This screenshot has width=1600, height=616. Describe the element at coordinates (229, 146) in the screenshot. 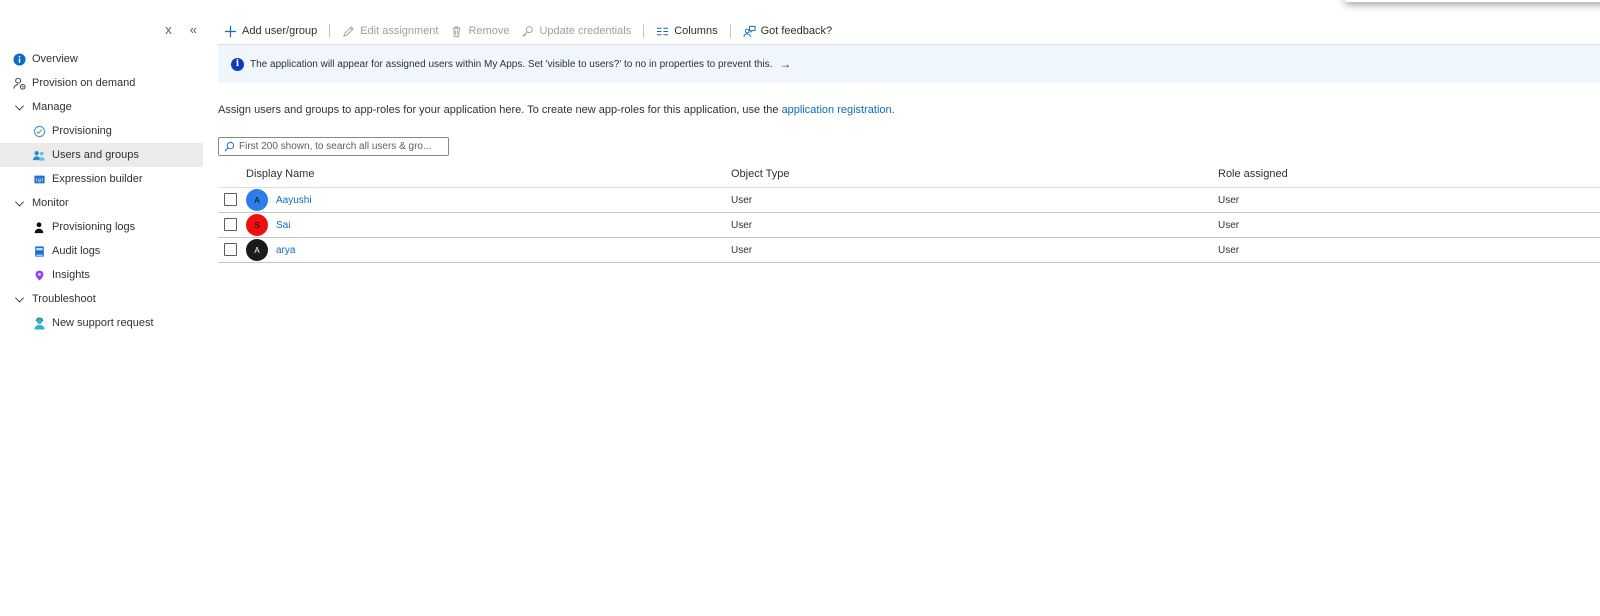

I see `search-icon` at that location.